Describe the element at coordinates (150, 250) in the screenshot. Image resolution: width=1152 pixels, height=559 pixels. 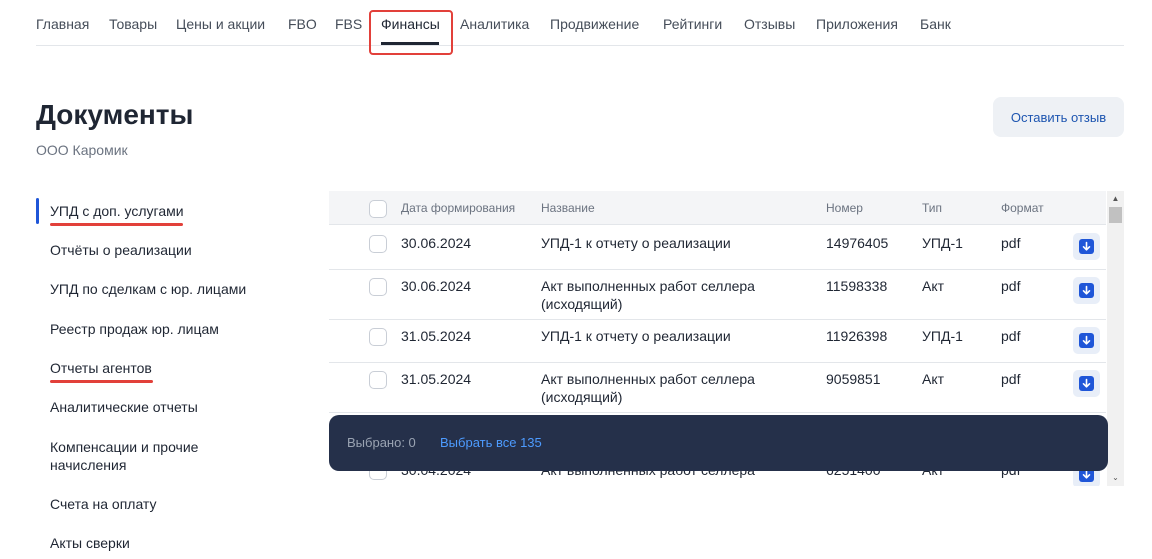
I see `sidebar-item-sales-reports: Отчёты о реализации` at that location.